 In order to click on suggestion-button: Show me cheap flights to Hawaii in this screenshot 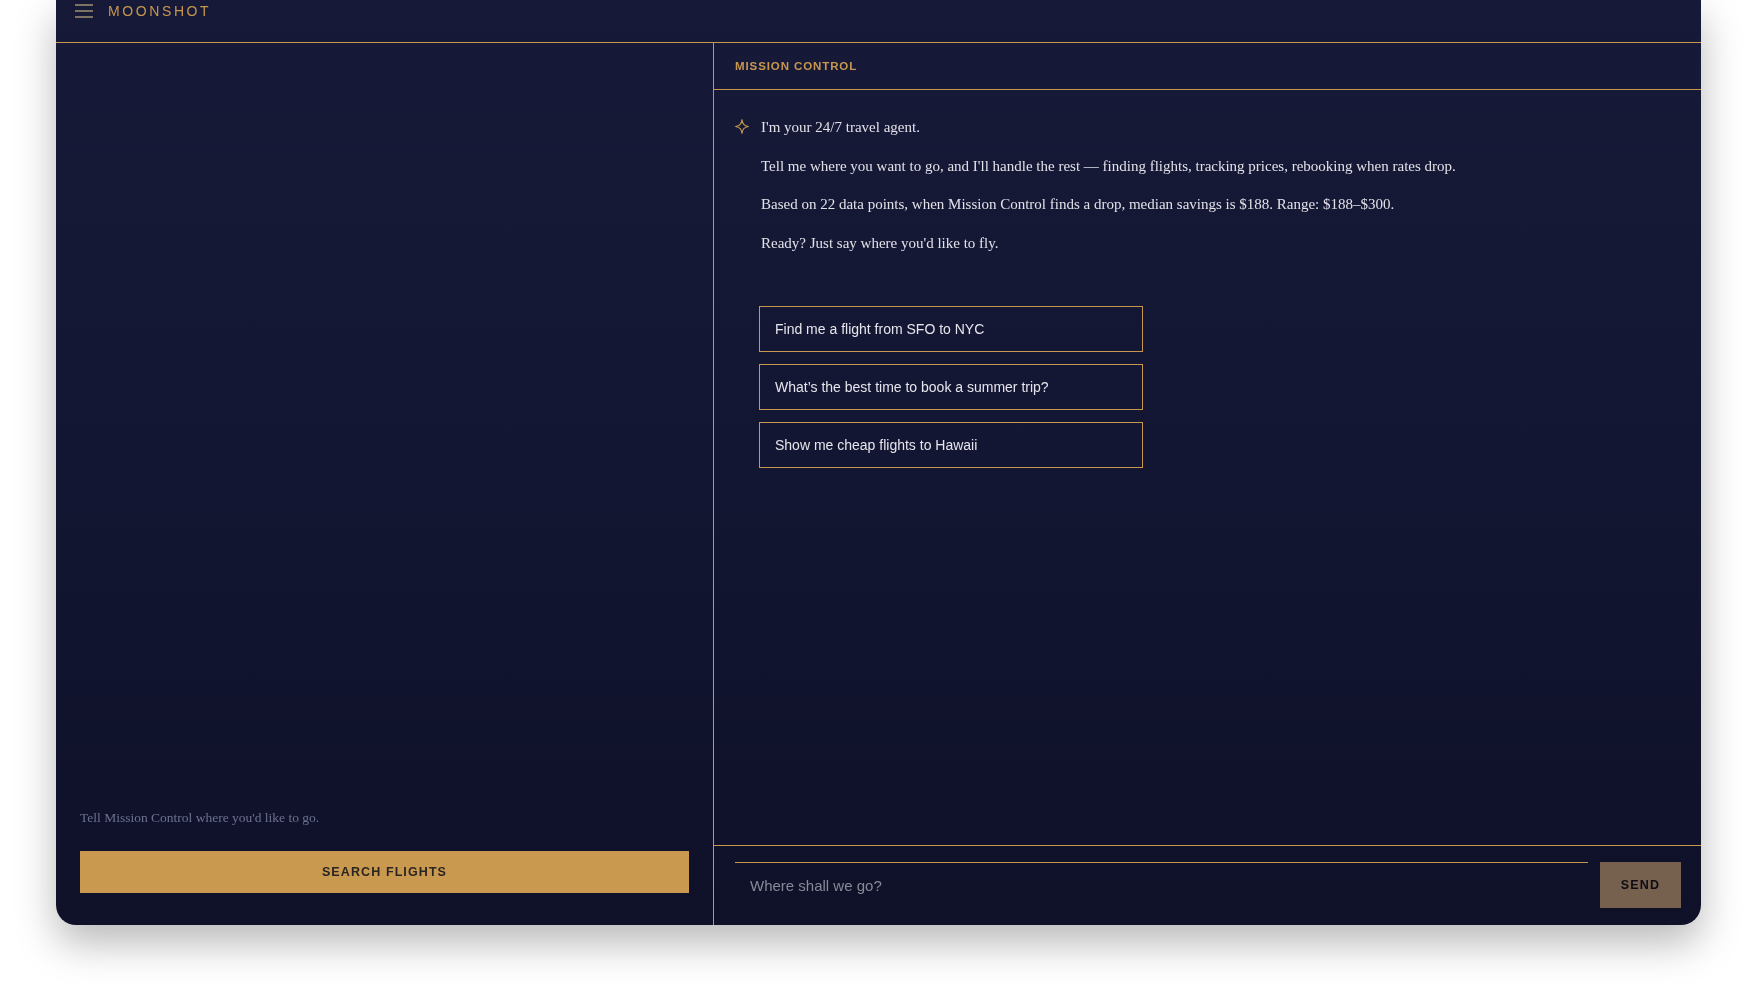, I will do `click(951, 445)`.